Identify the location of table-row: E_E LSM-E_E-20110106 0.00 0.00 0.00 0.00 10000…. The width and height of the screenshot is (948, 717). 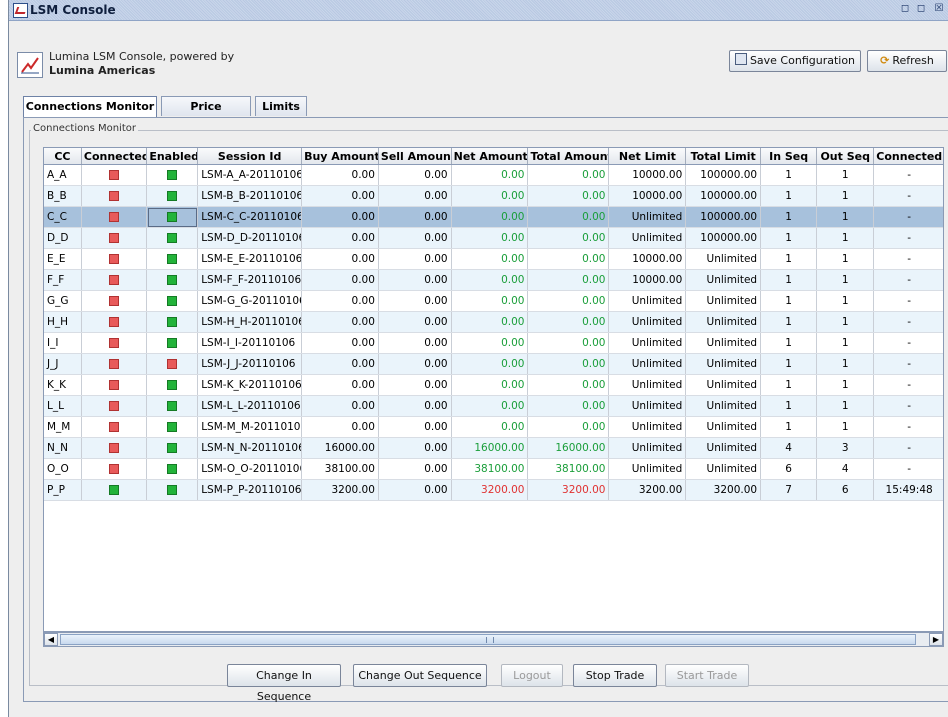
(493, 259).